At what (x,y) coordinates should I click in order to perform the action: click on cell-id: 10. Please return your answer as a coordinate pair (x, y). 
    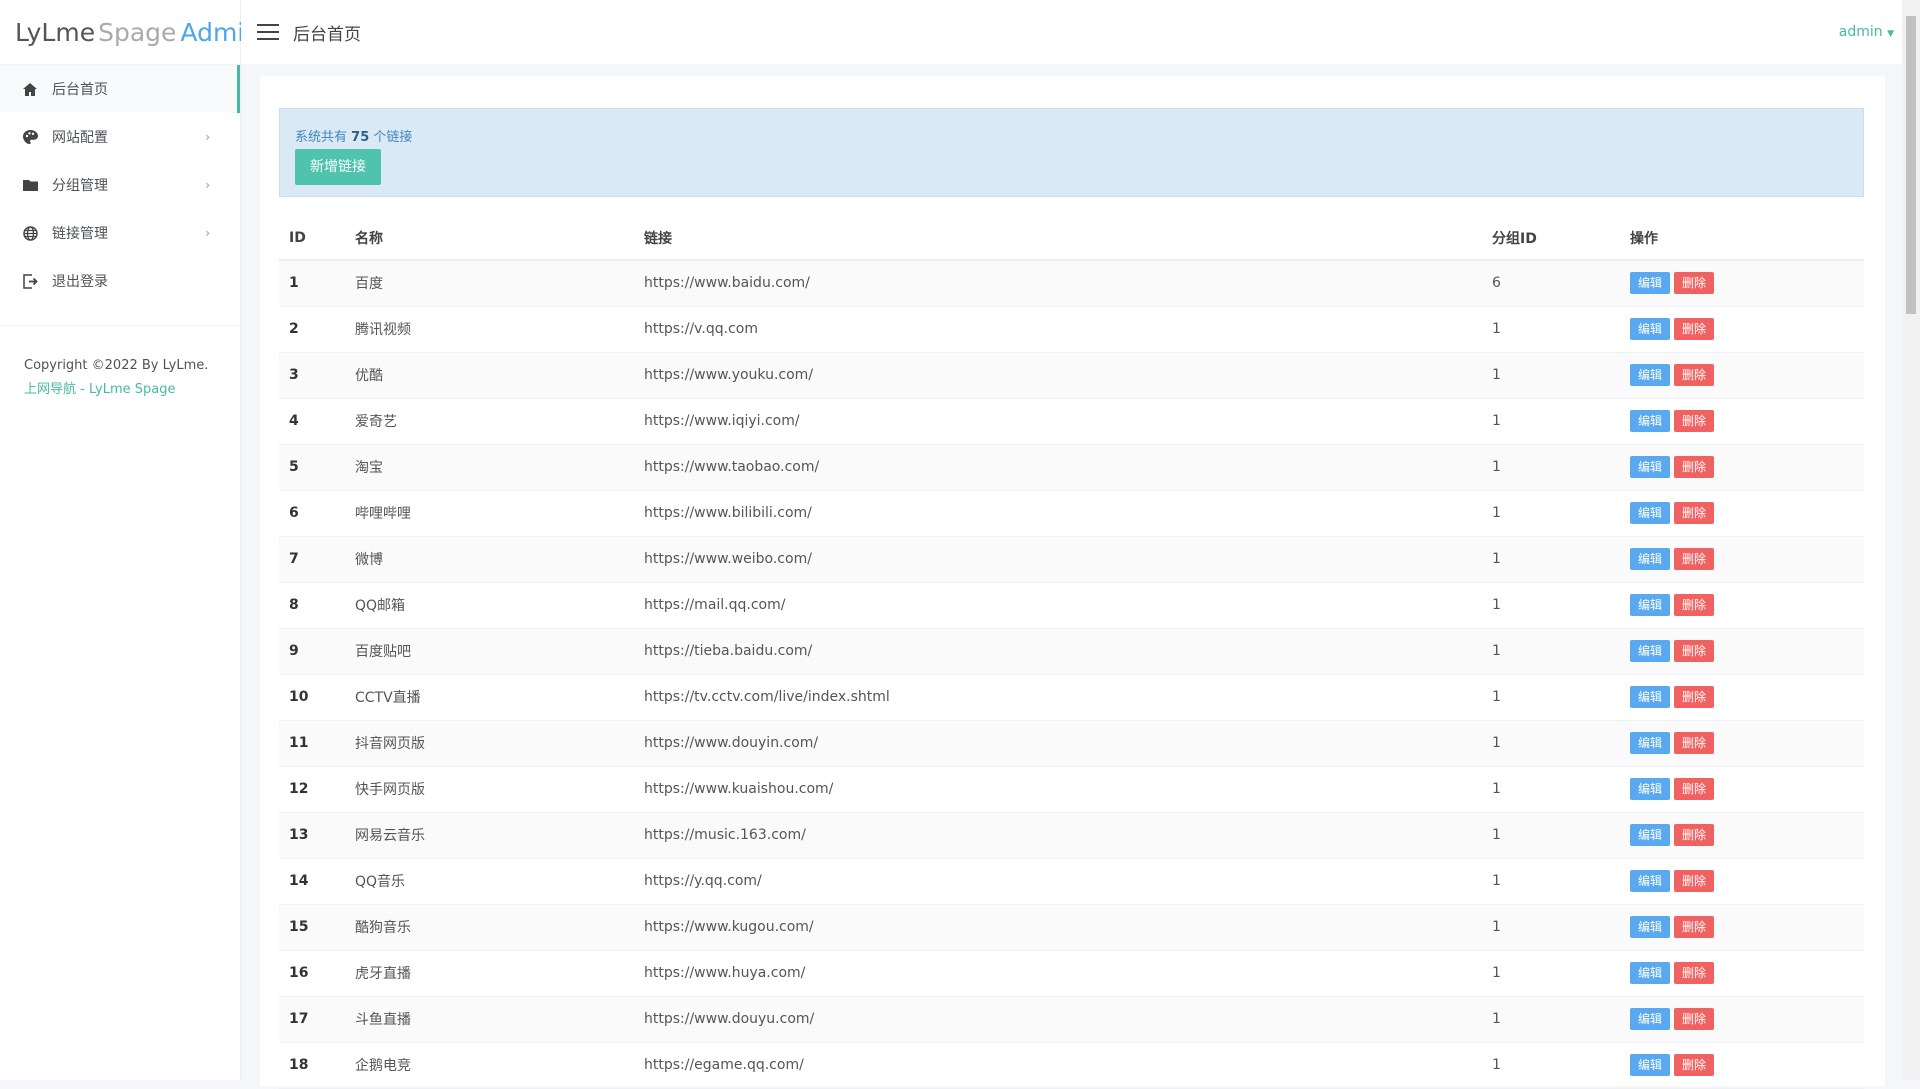
    Looking at the image, I should click on (312, 697).